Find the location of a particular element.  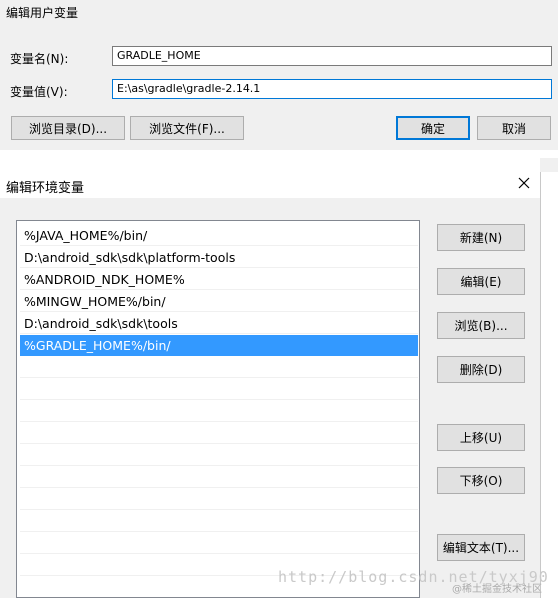

ok-button: 确定 is located at coordinates (433, 128).